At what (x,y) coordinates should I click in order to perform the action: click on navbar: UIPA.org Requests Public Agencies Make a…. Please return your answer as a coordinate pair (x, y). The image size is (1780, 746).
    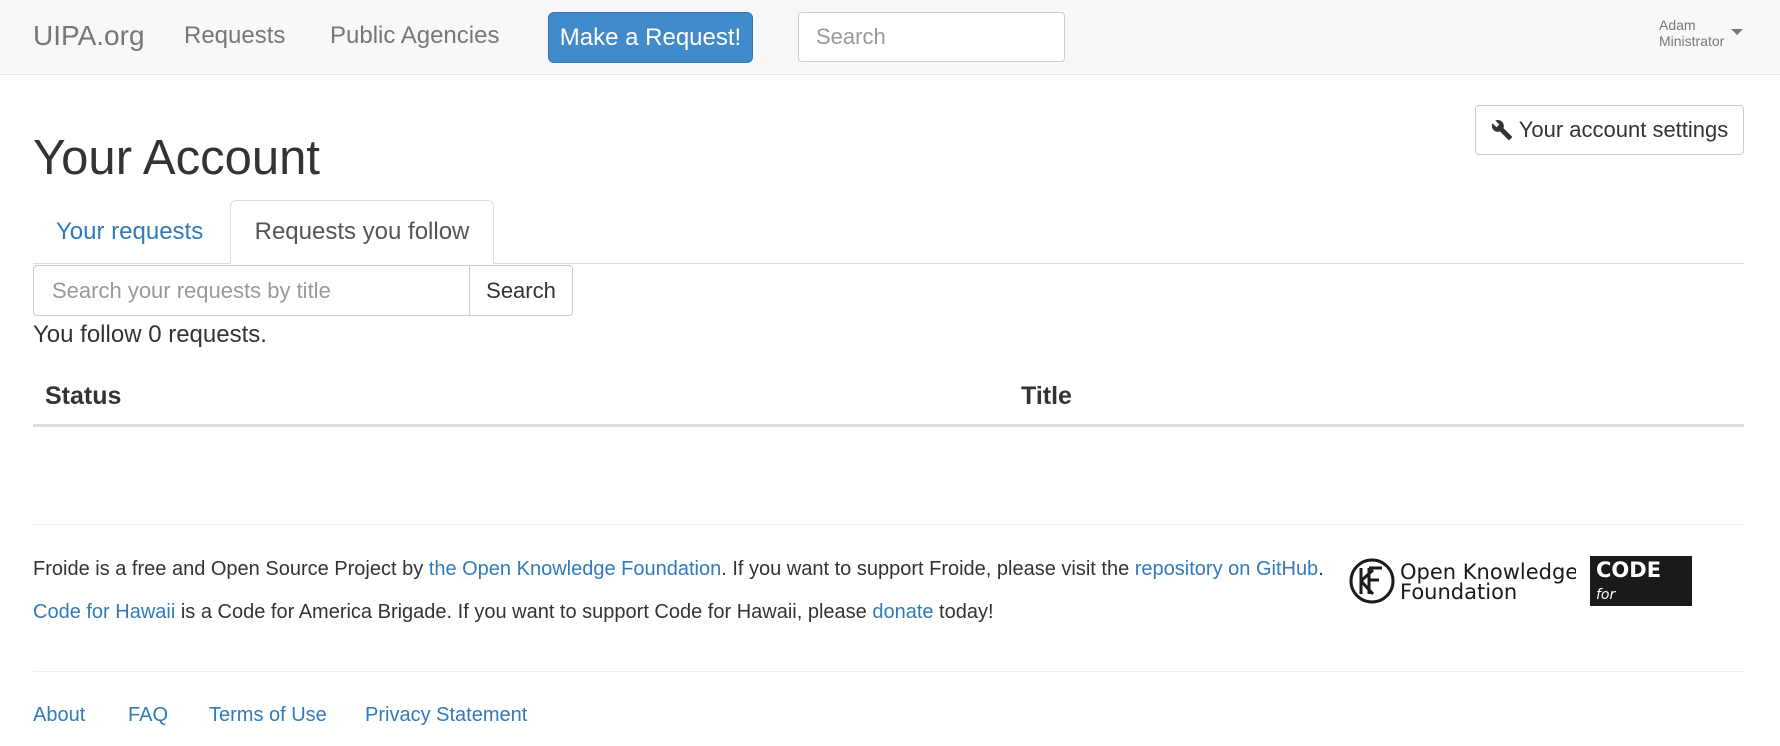
    Looking at the image, I should click on (890, 37).